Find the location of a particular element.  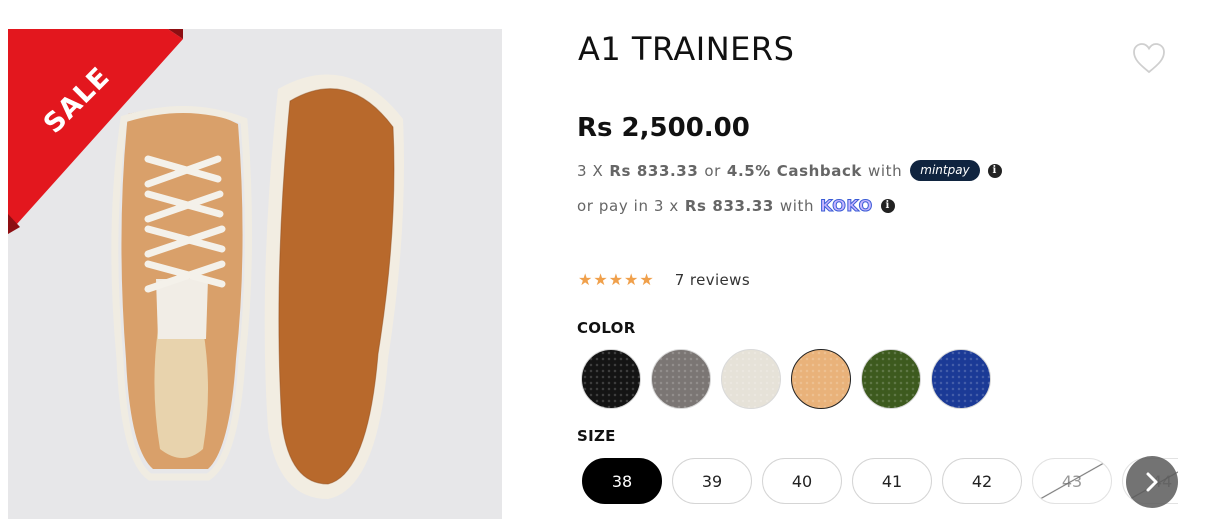

size-option-38: 38 is located at coordinates (622, 481).